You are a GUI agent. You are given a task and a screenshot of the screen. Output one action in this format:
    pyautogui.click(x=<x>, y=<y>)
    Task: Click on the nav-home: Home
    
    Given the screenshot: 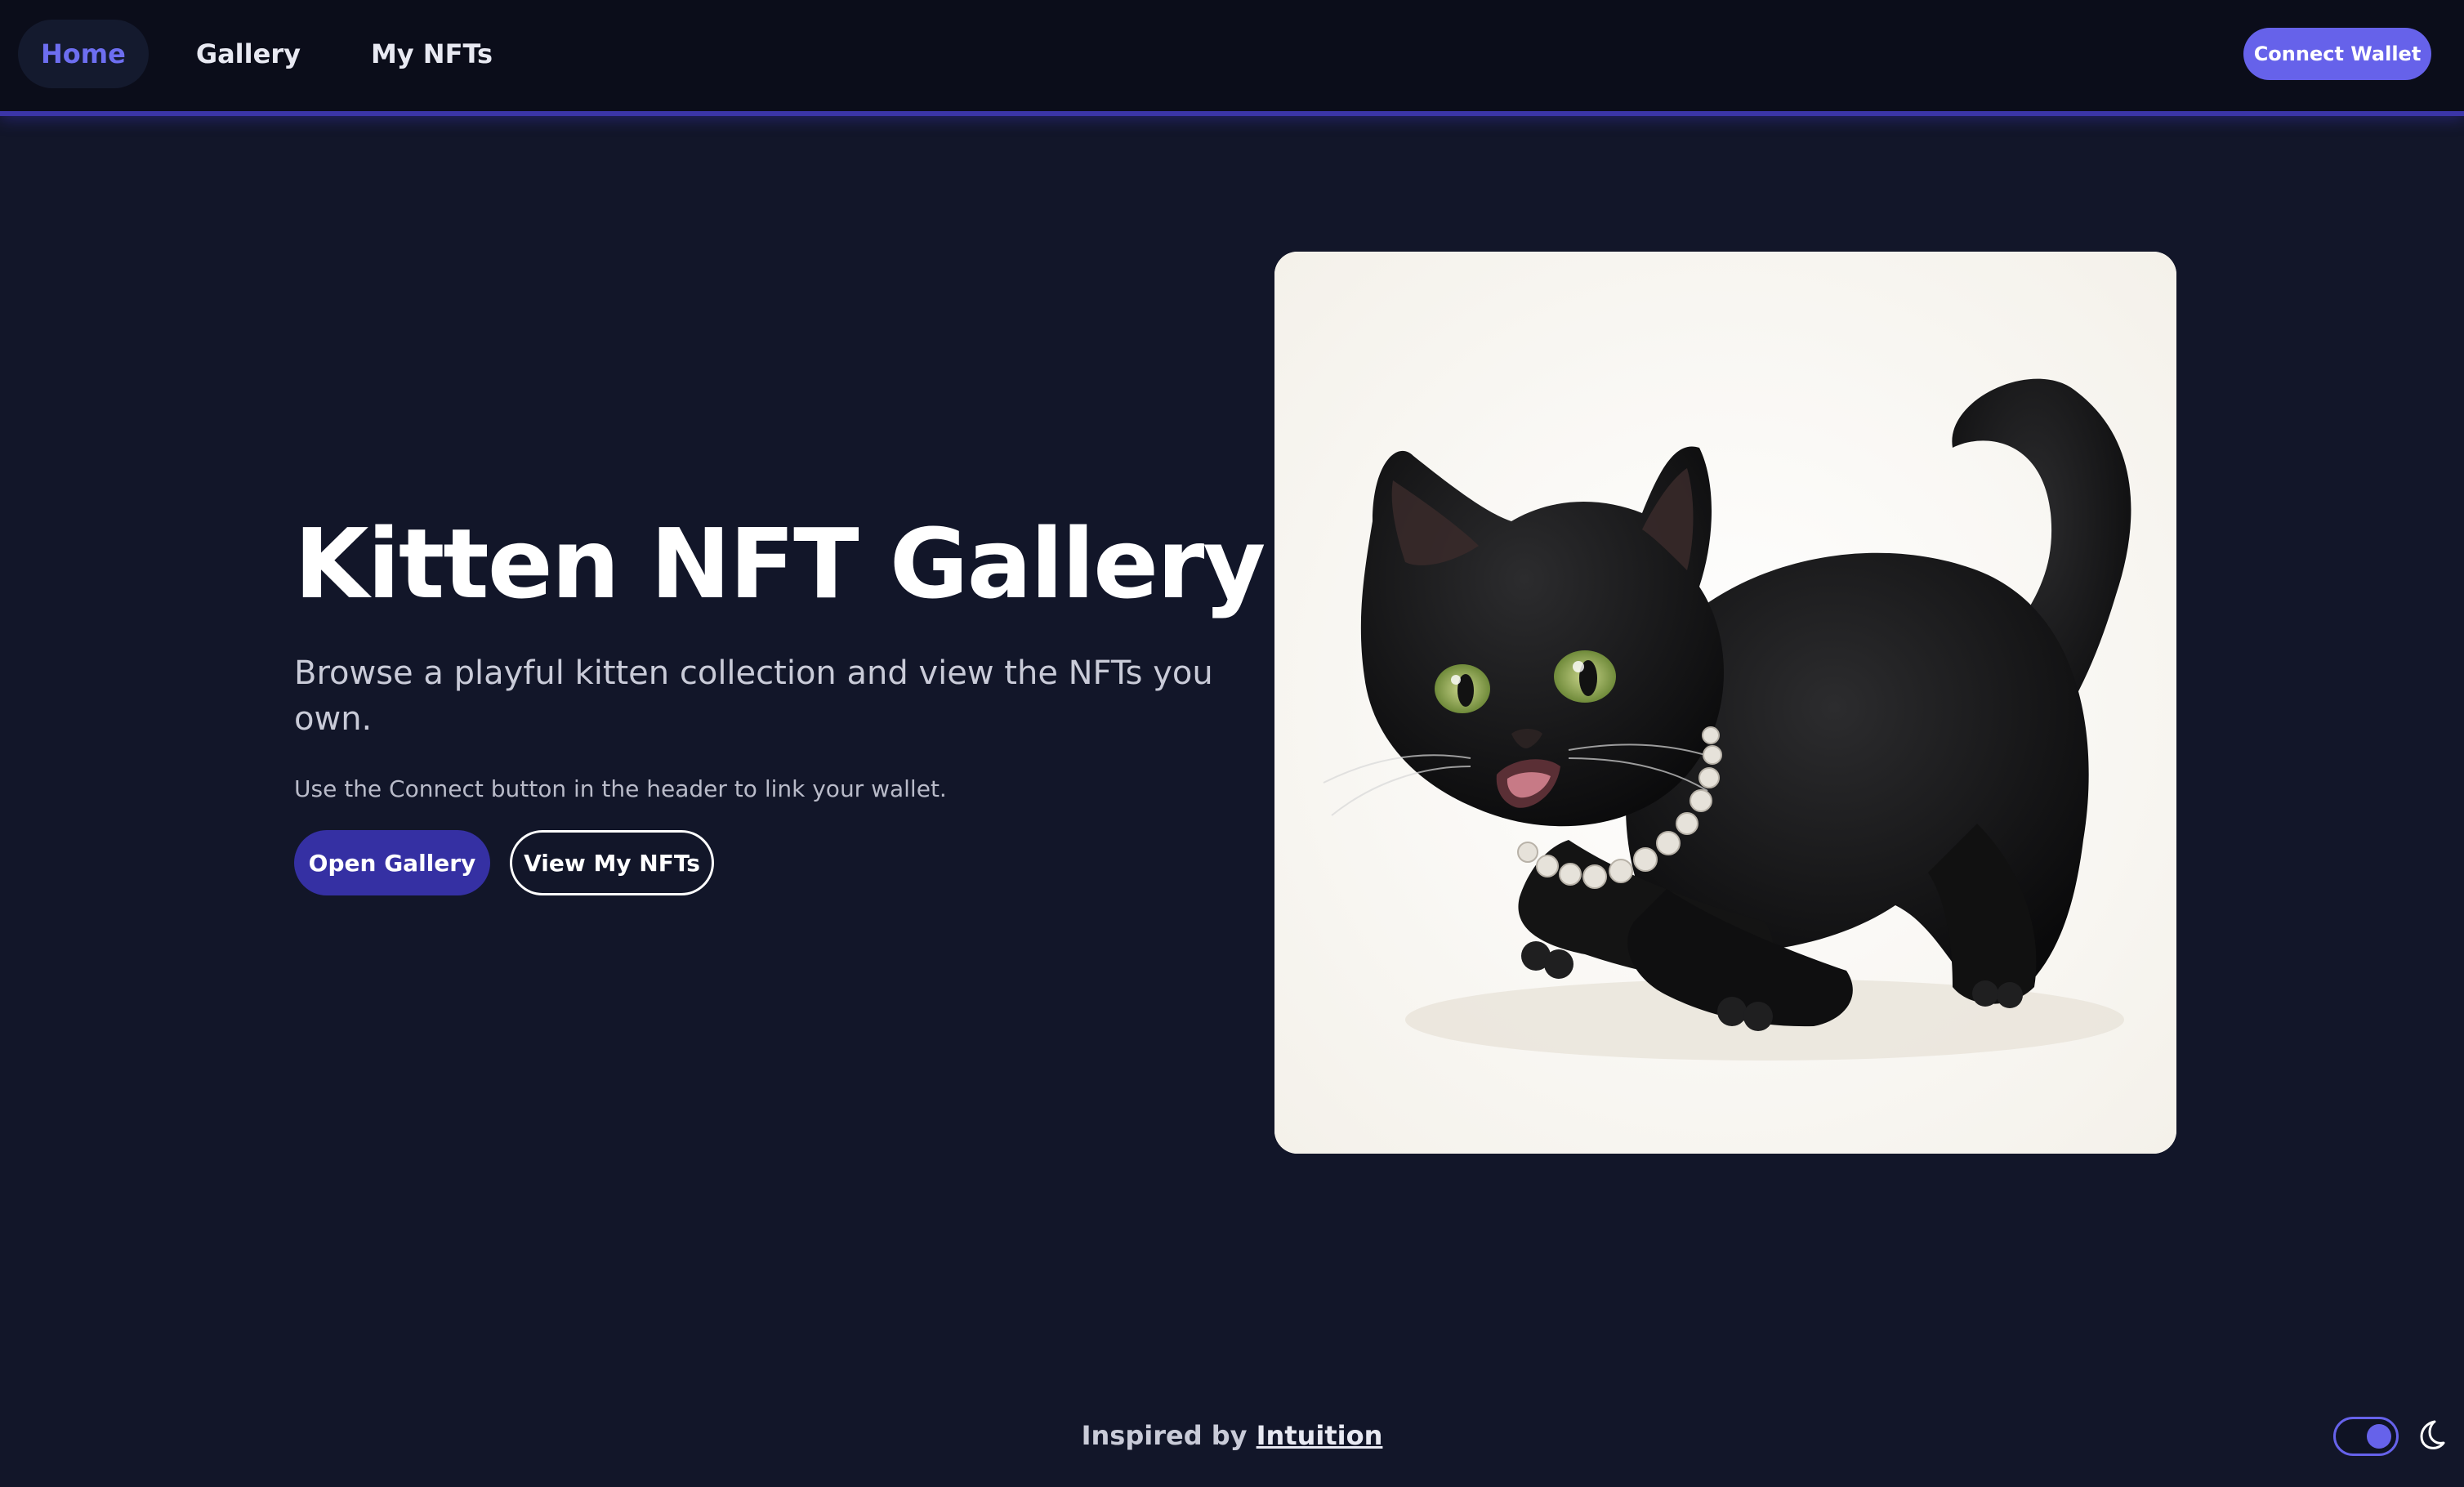 What is the action you would take?
    pyautogui.click(x=83, y=54)
    